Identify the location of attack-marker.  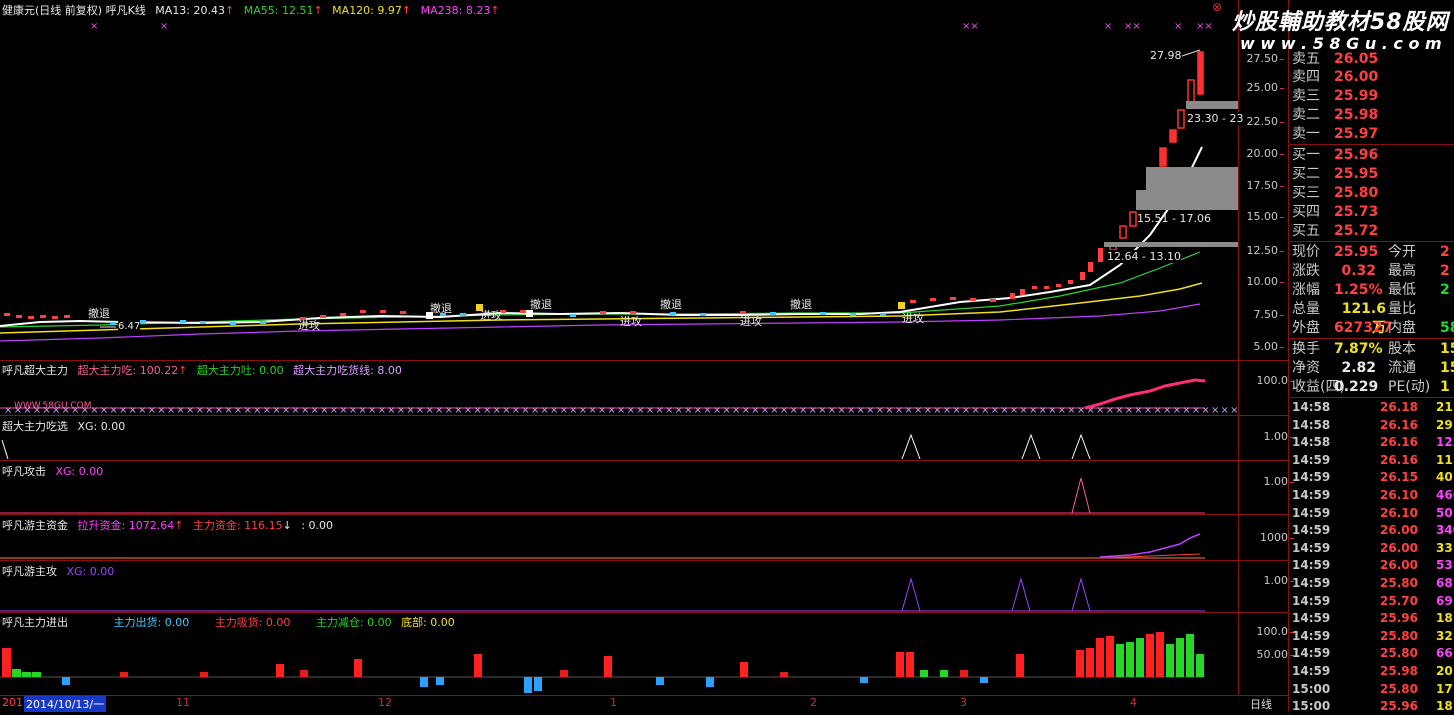
(901, 305).